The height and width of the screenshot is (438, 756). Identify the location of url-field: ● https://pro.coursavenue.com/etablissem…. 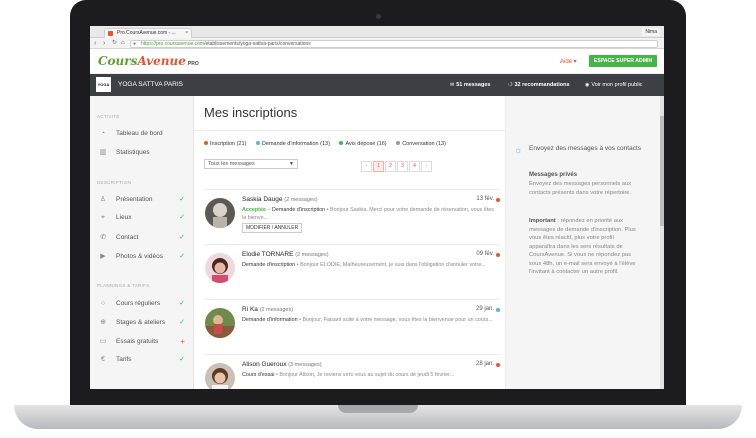
(394, 43).